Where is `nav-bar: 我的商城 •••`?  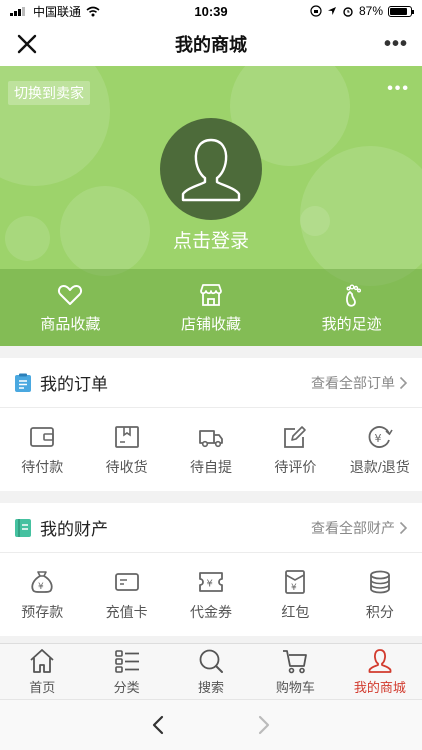
nav-bar: 我的商城 ••• is located at coordinates (211, 44).